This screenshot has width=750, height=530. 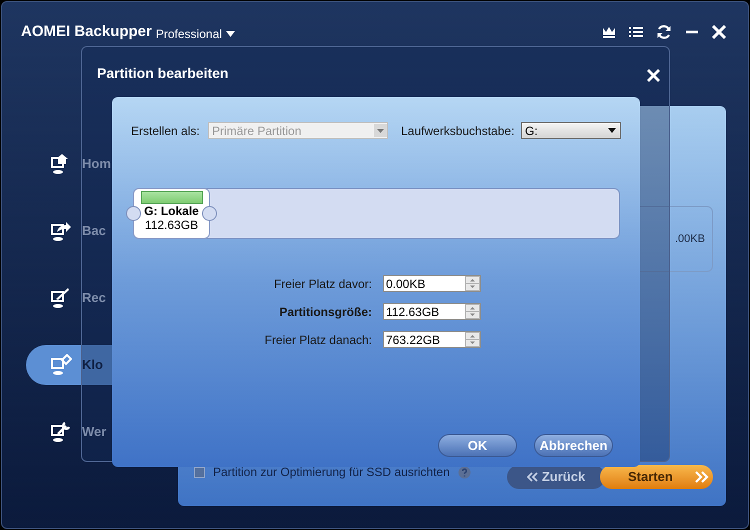 What do you see at coordinates (571, 130) in the screenshot?
I see `drive-letter-dropdown: G:` at bounding box center [571, 130].